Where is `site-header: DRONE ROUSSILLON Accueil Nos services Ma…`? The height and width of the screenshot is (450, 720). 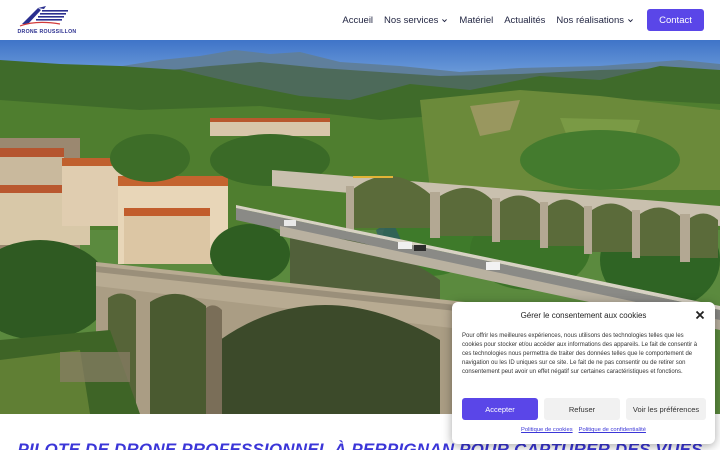
site-header: DRONE ROUSSILLON Accueil Nos services Ma… is located at coordinates (360, 20).